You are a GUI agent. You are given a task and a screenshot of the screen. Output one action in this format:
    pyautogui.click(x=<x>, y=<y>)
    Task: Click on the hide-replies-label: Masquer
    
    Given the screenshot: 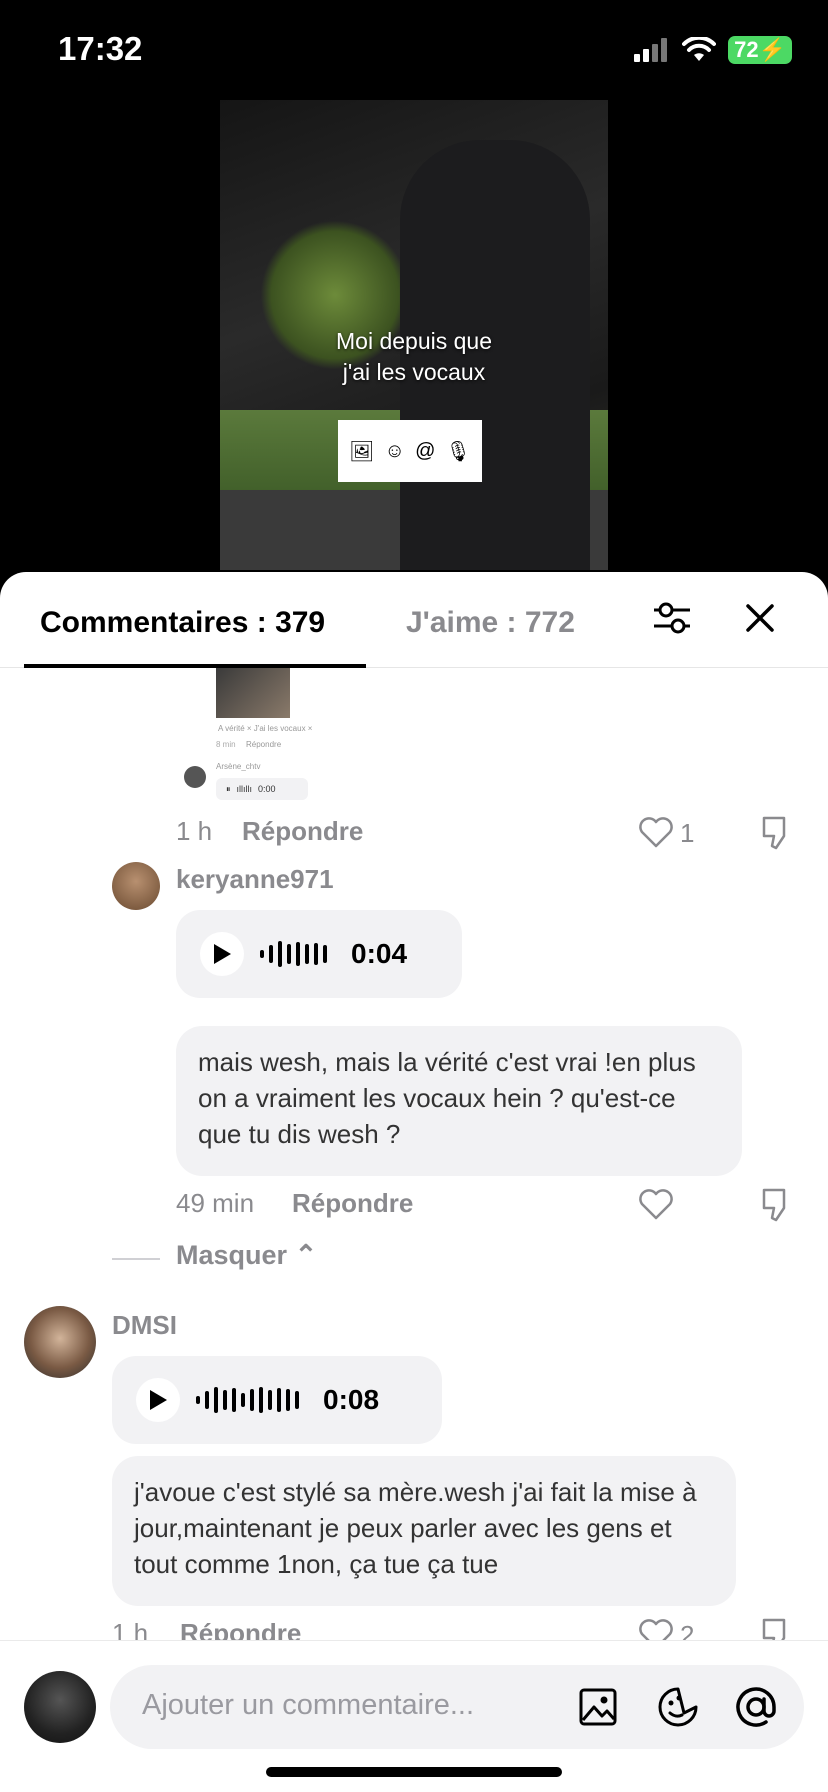 What is the action you would take?
    pyautogui.click(x=232, y=1255)
    